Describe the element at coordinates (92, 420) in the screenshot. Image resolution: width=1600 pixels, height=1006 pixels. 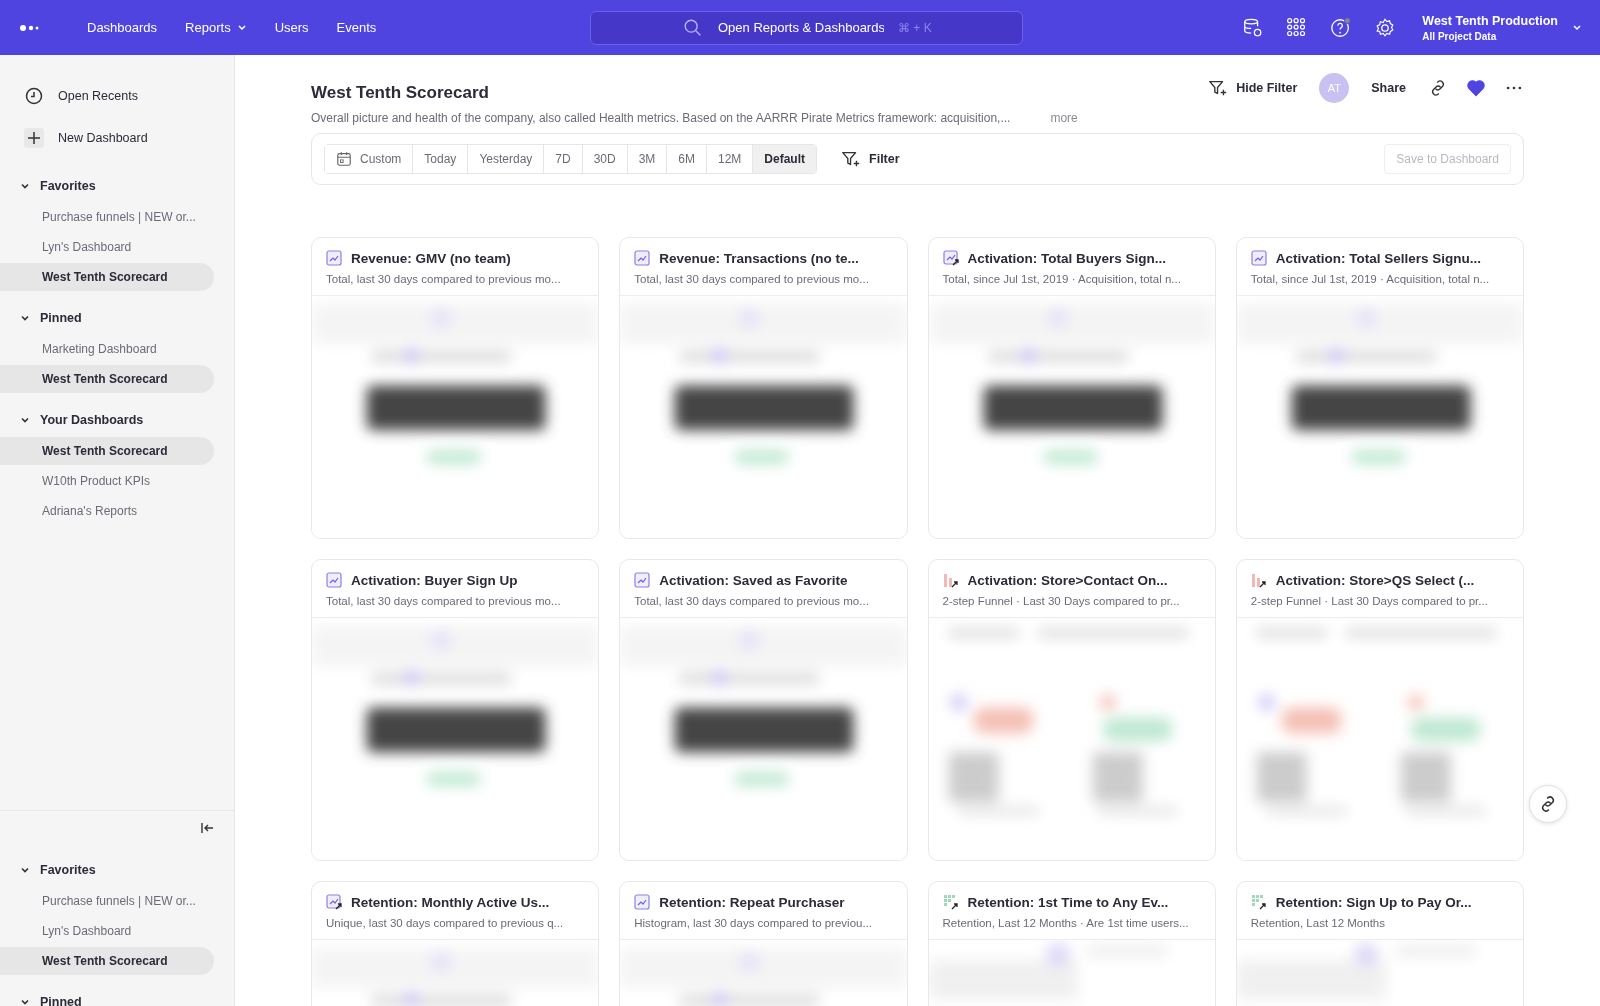
I see `section-title: Your Dashboards` at that location.